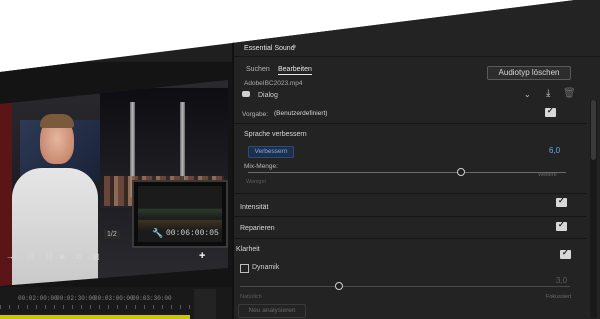  What do you see at coordinates (548, 93) in the screenshot?
I see `save-preset-icon: ⤓` at bounding box center [548, 93].